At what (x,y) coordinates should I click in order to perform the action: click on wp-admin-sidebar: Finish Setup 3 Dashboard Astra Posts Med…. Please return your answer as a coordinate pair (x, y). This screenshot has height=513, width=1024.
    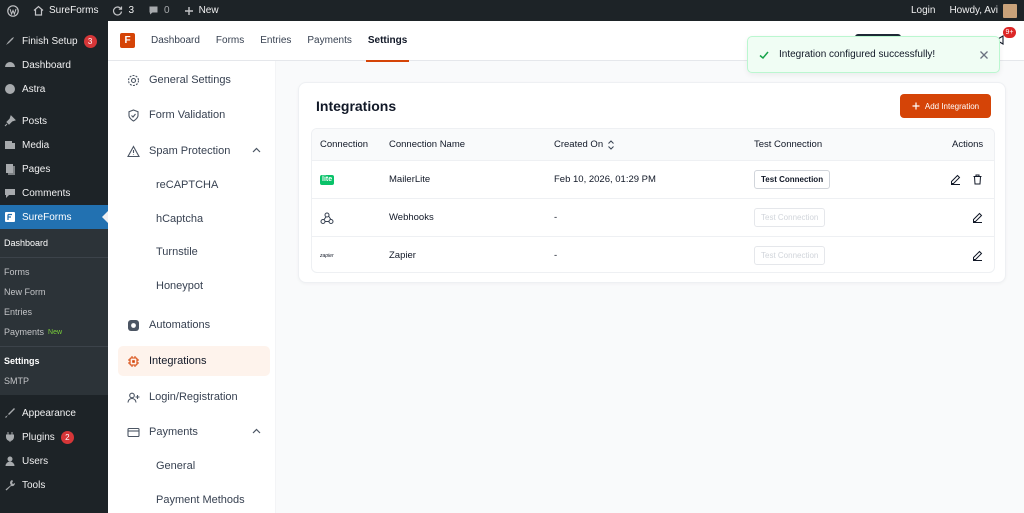
    Looking at the image, I should click on (54, 267).